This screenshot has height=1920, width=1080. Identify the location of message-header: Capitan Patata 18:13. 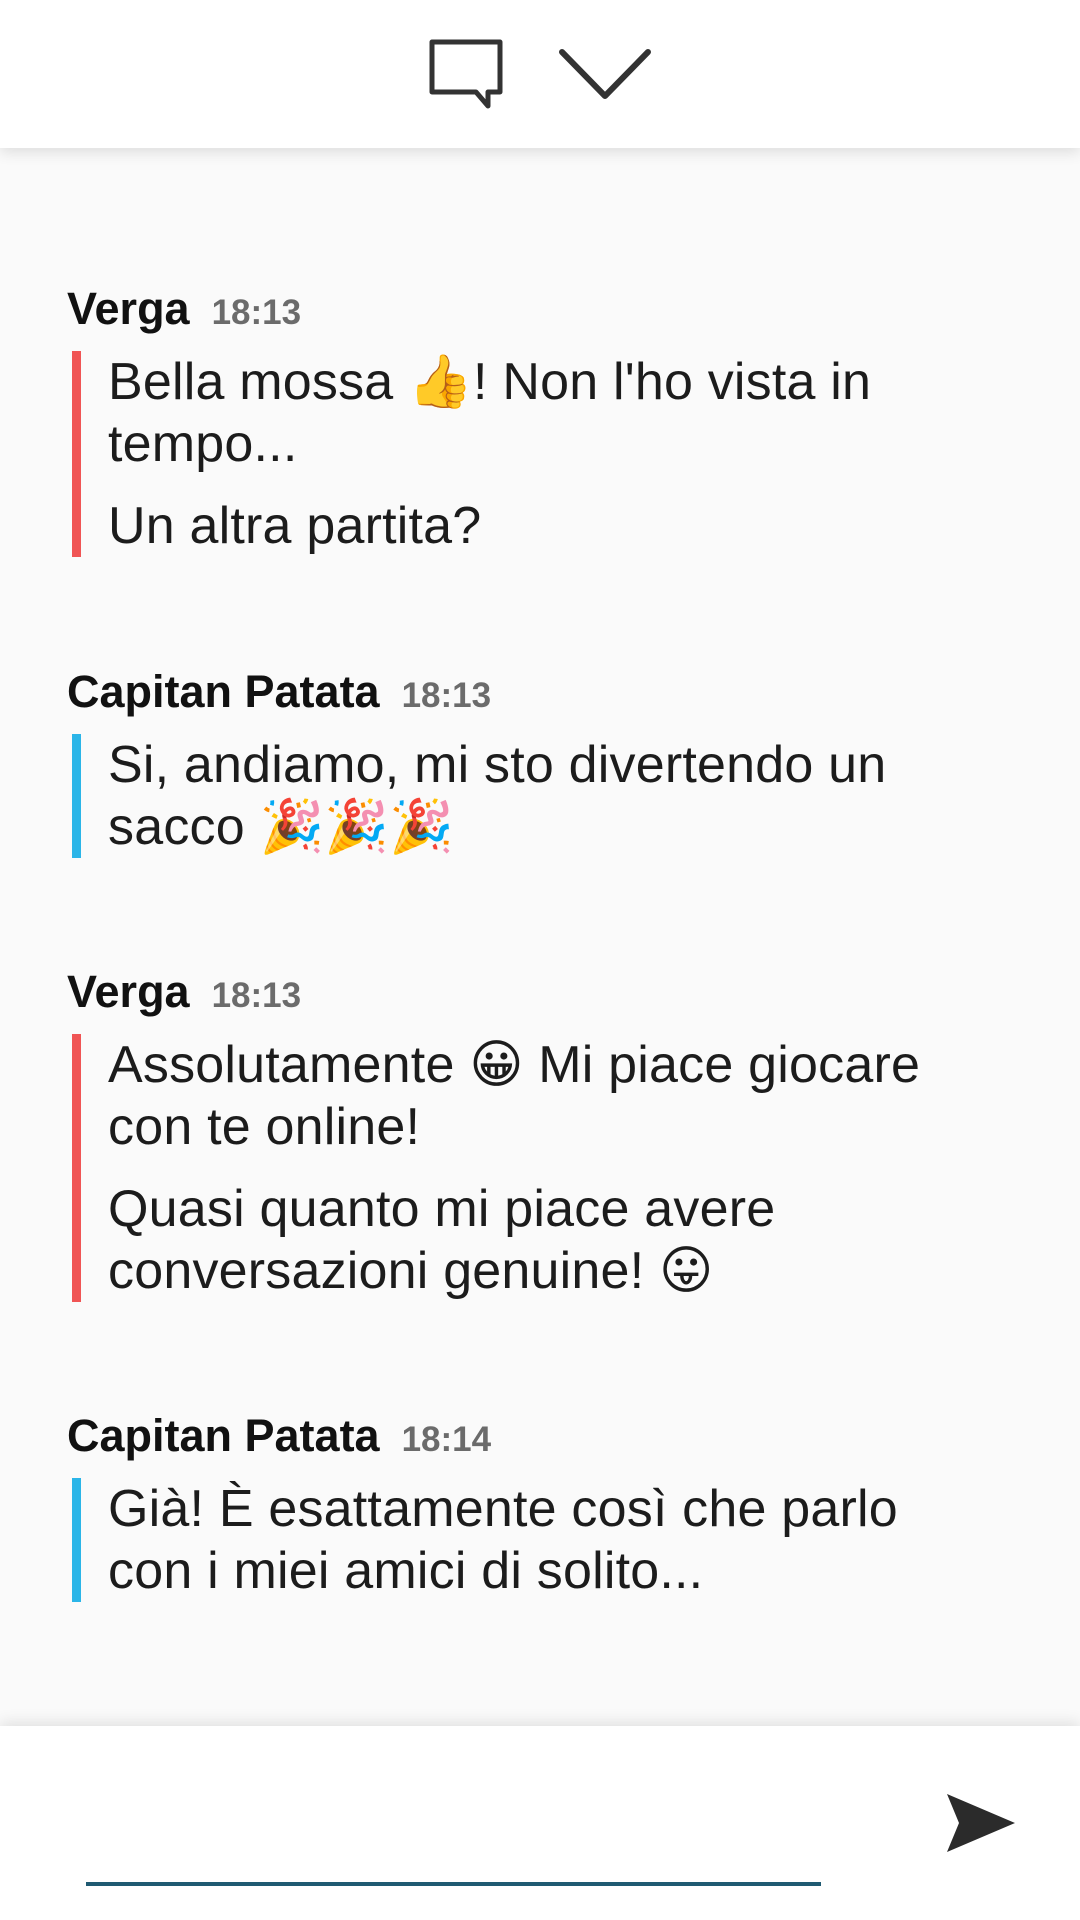
(517, 692).